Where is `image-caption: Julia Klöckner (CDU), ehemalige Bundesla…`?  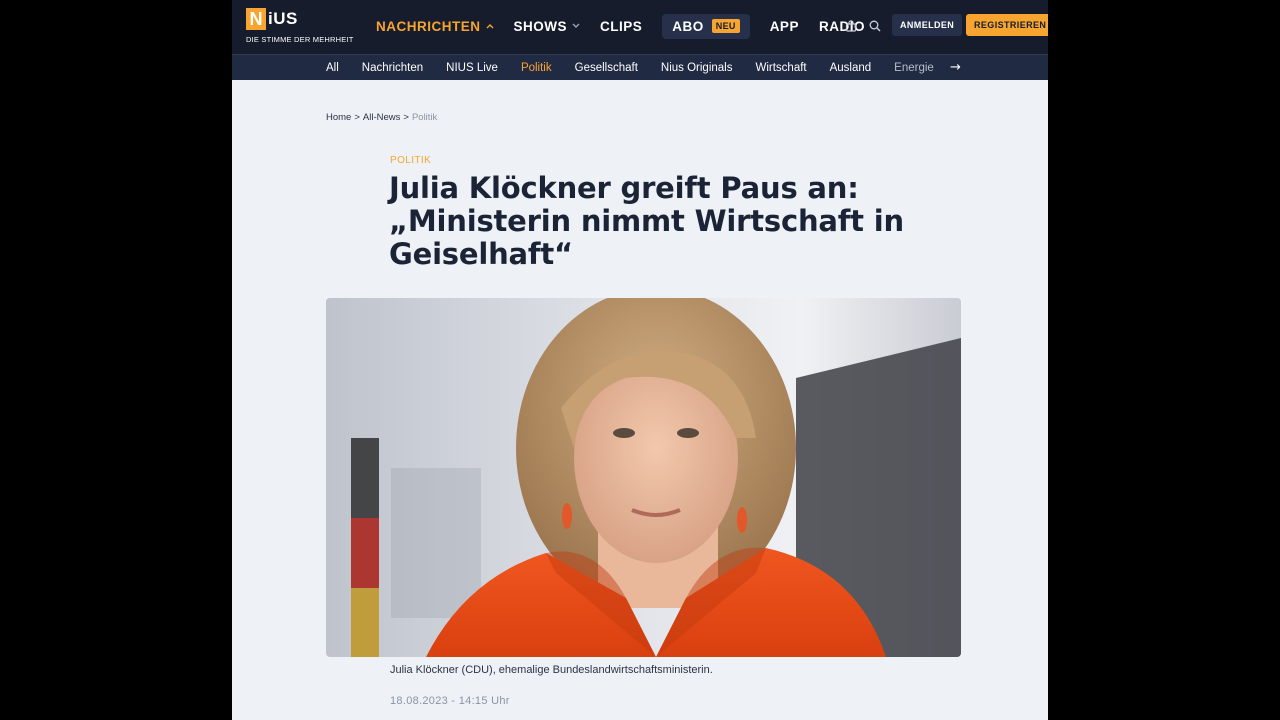
image-caption: Julia Klöckner (CDU), ehemalige Bundesla… is located at coordinates (551, 670).